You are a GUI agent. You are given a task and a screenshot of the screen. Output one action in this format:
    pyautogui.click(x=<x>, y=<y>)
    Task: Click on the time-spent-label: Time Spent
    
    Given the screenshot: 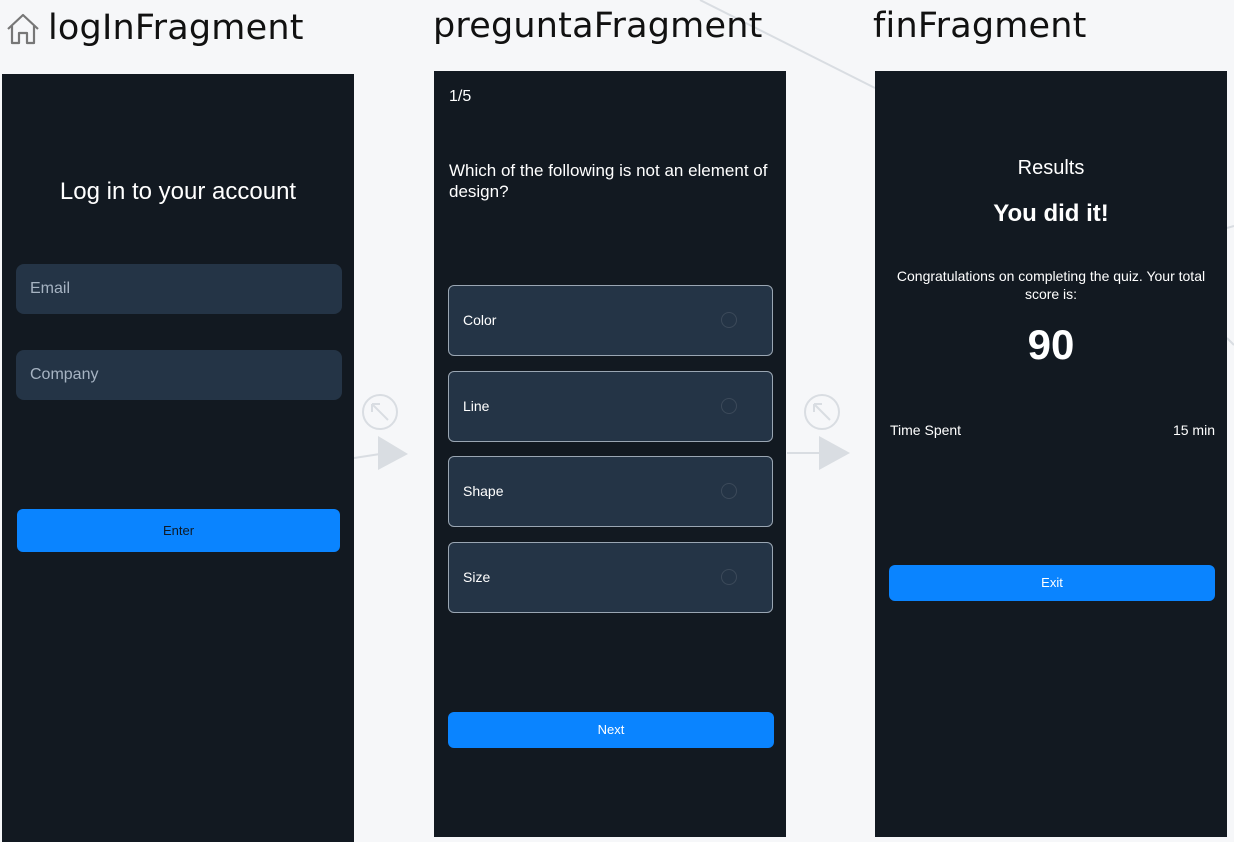 What is the action you would take?
    pyautogui.click(x=926, y=430)
    